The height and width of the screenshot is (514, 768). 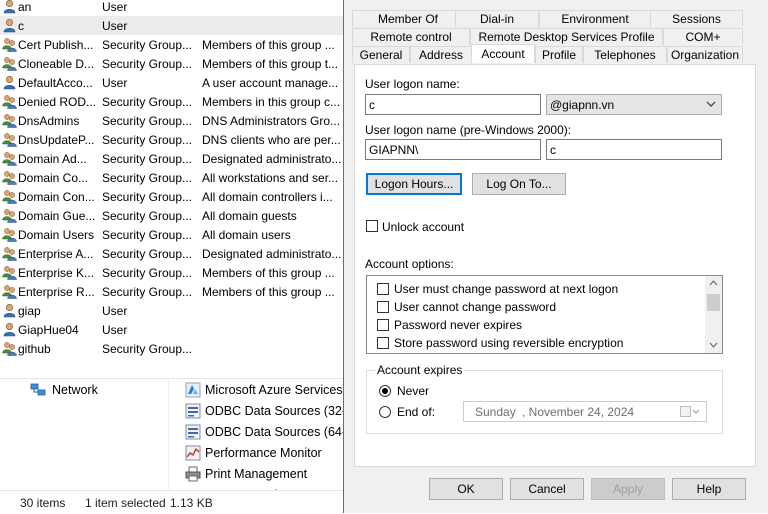 What do you see at coordinates (408, 18) in the screenshot?
I see `tab-member-of: Member Of` at bounding box center [408, 18].